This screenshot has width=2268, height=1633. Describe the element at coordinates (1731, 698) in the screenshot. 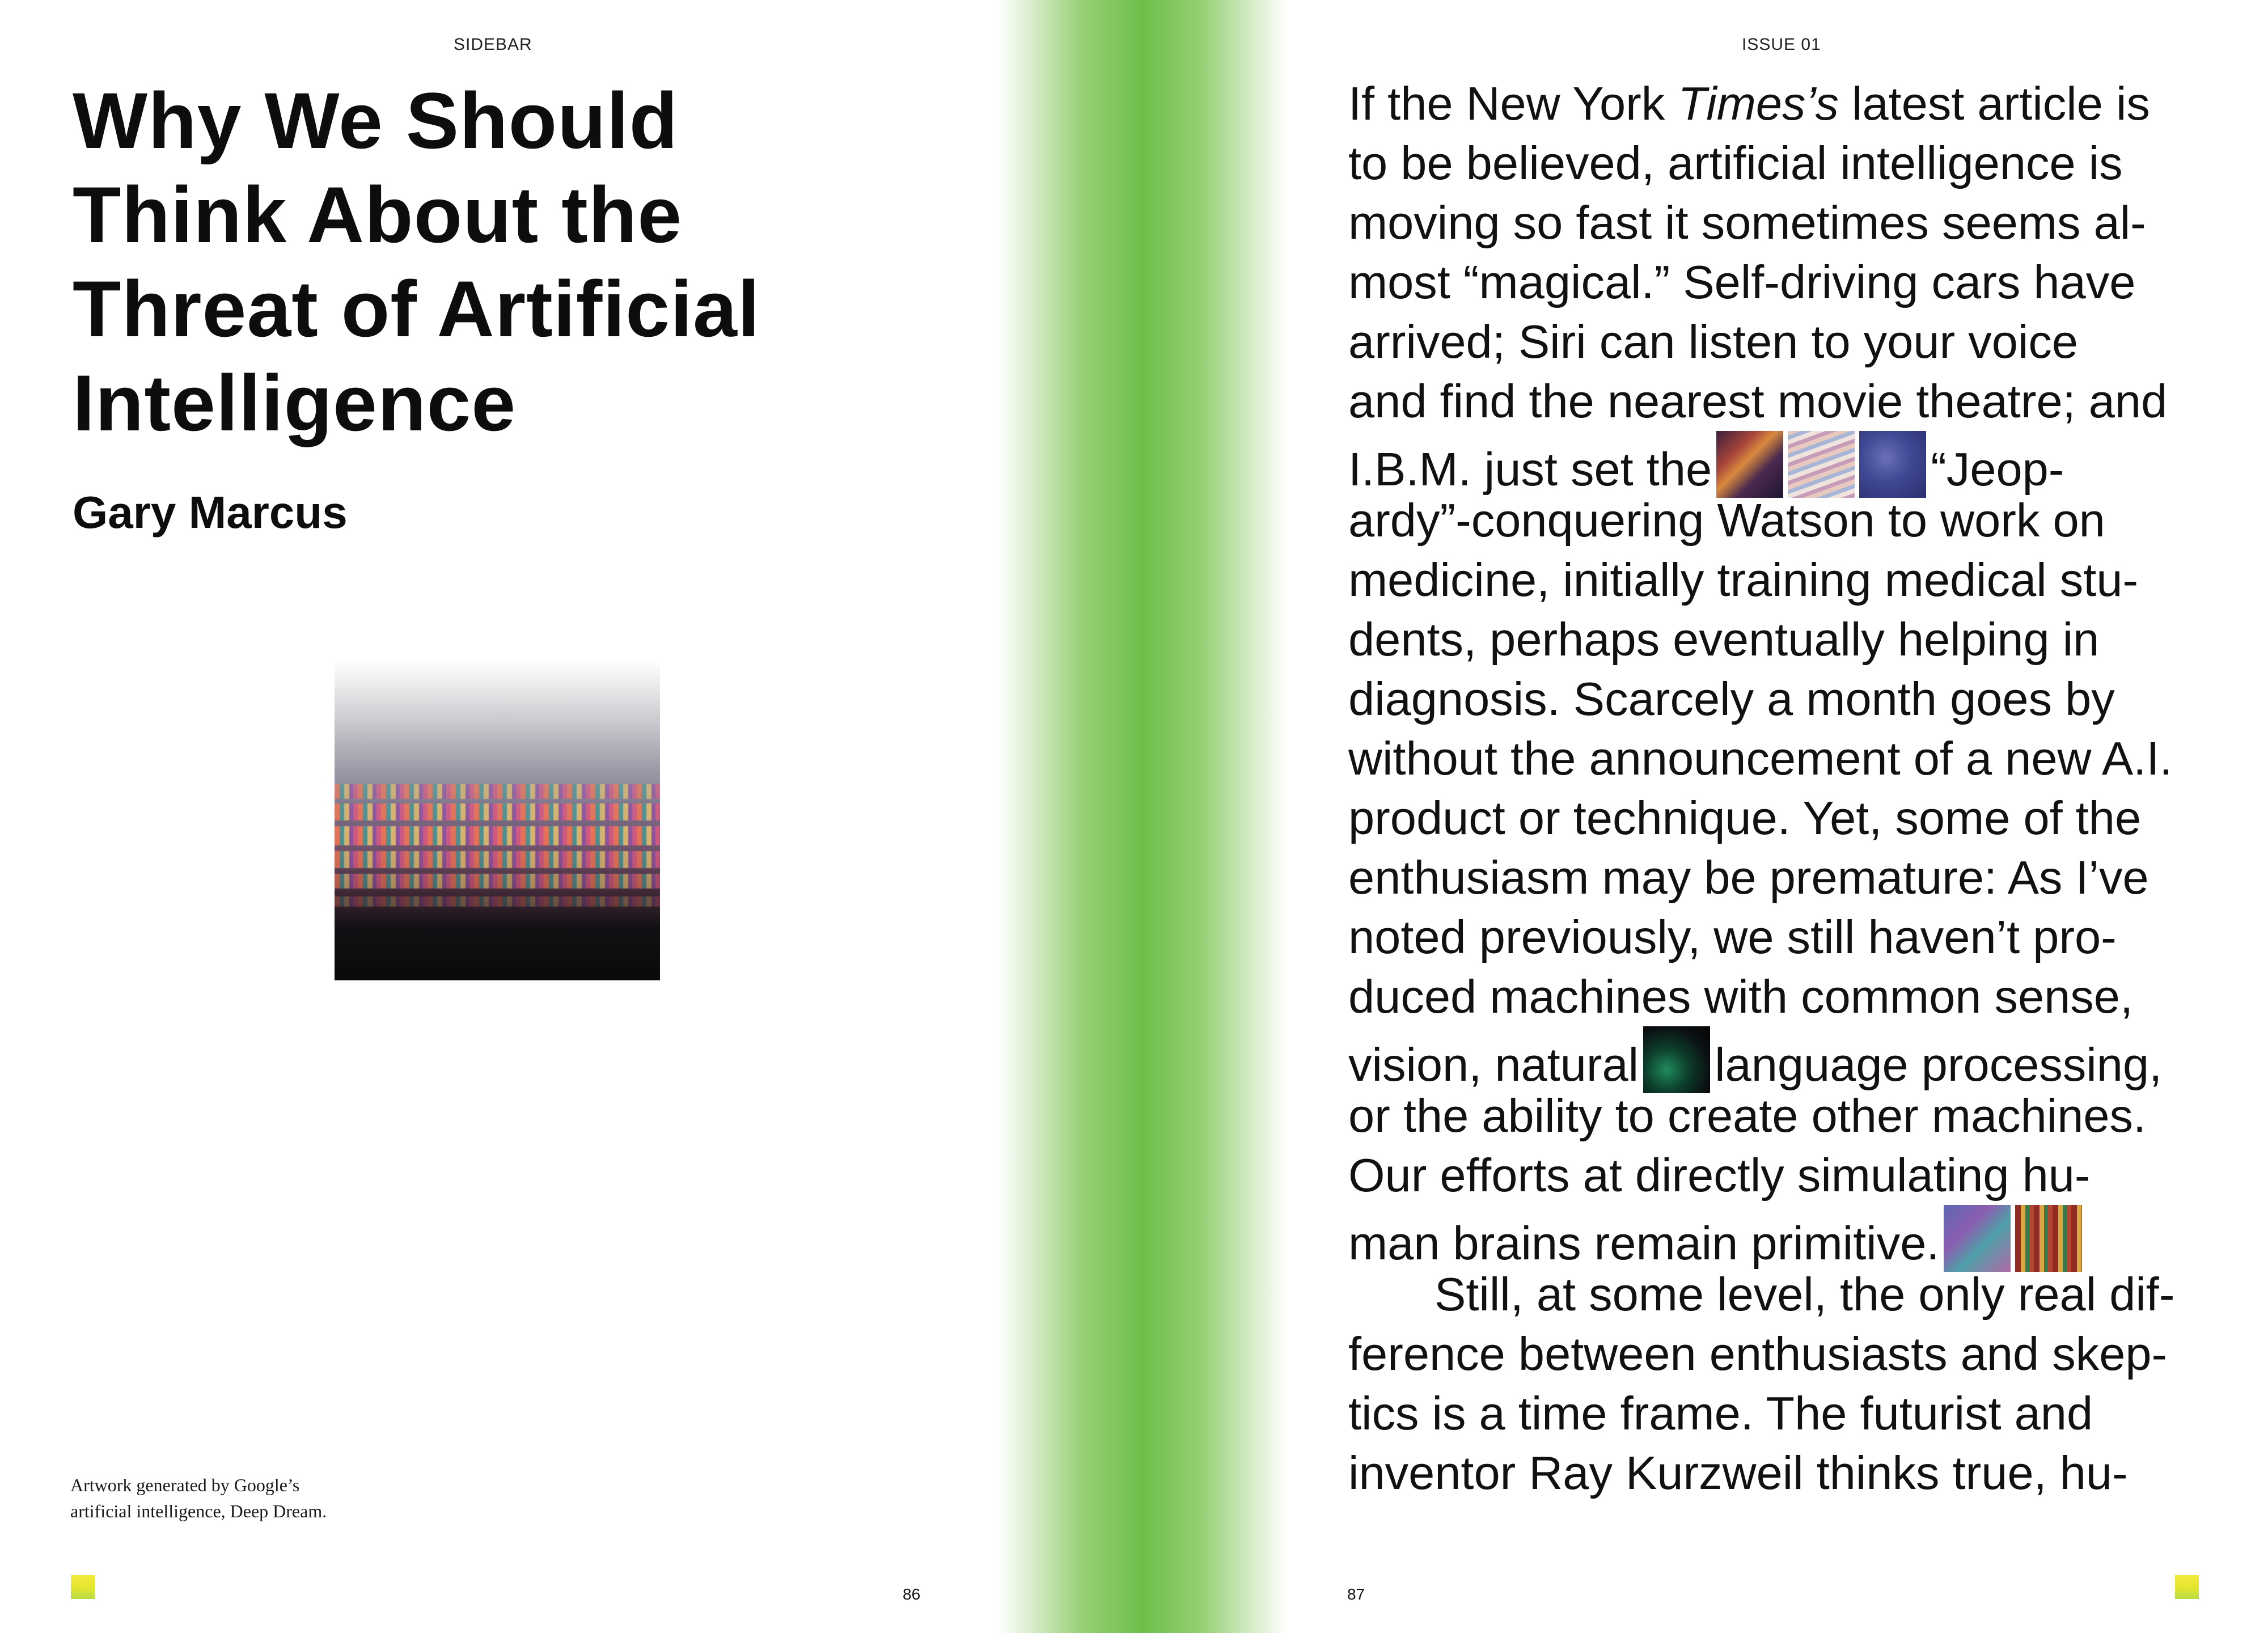

I see `body-line: diagnosis. Scarcely a month goes by` at that location.